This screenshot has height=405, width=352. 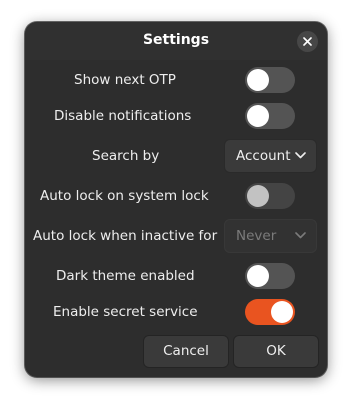 What do you see at coordinates (186, 351) in the screenshot?
I see `cancel-button: Cancel` at bounding box center [186, 351].